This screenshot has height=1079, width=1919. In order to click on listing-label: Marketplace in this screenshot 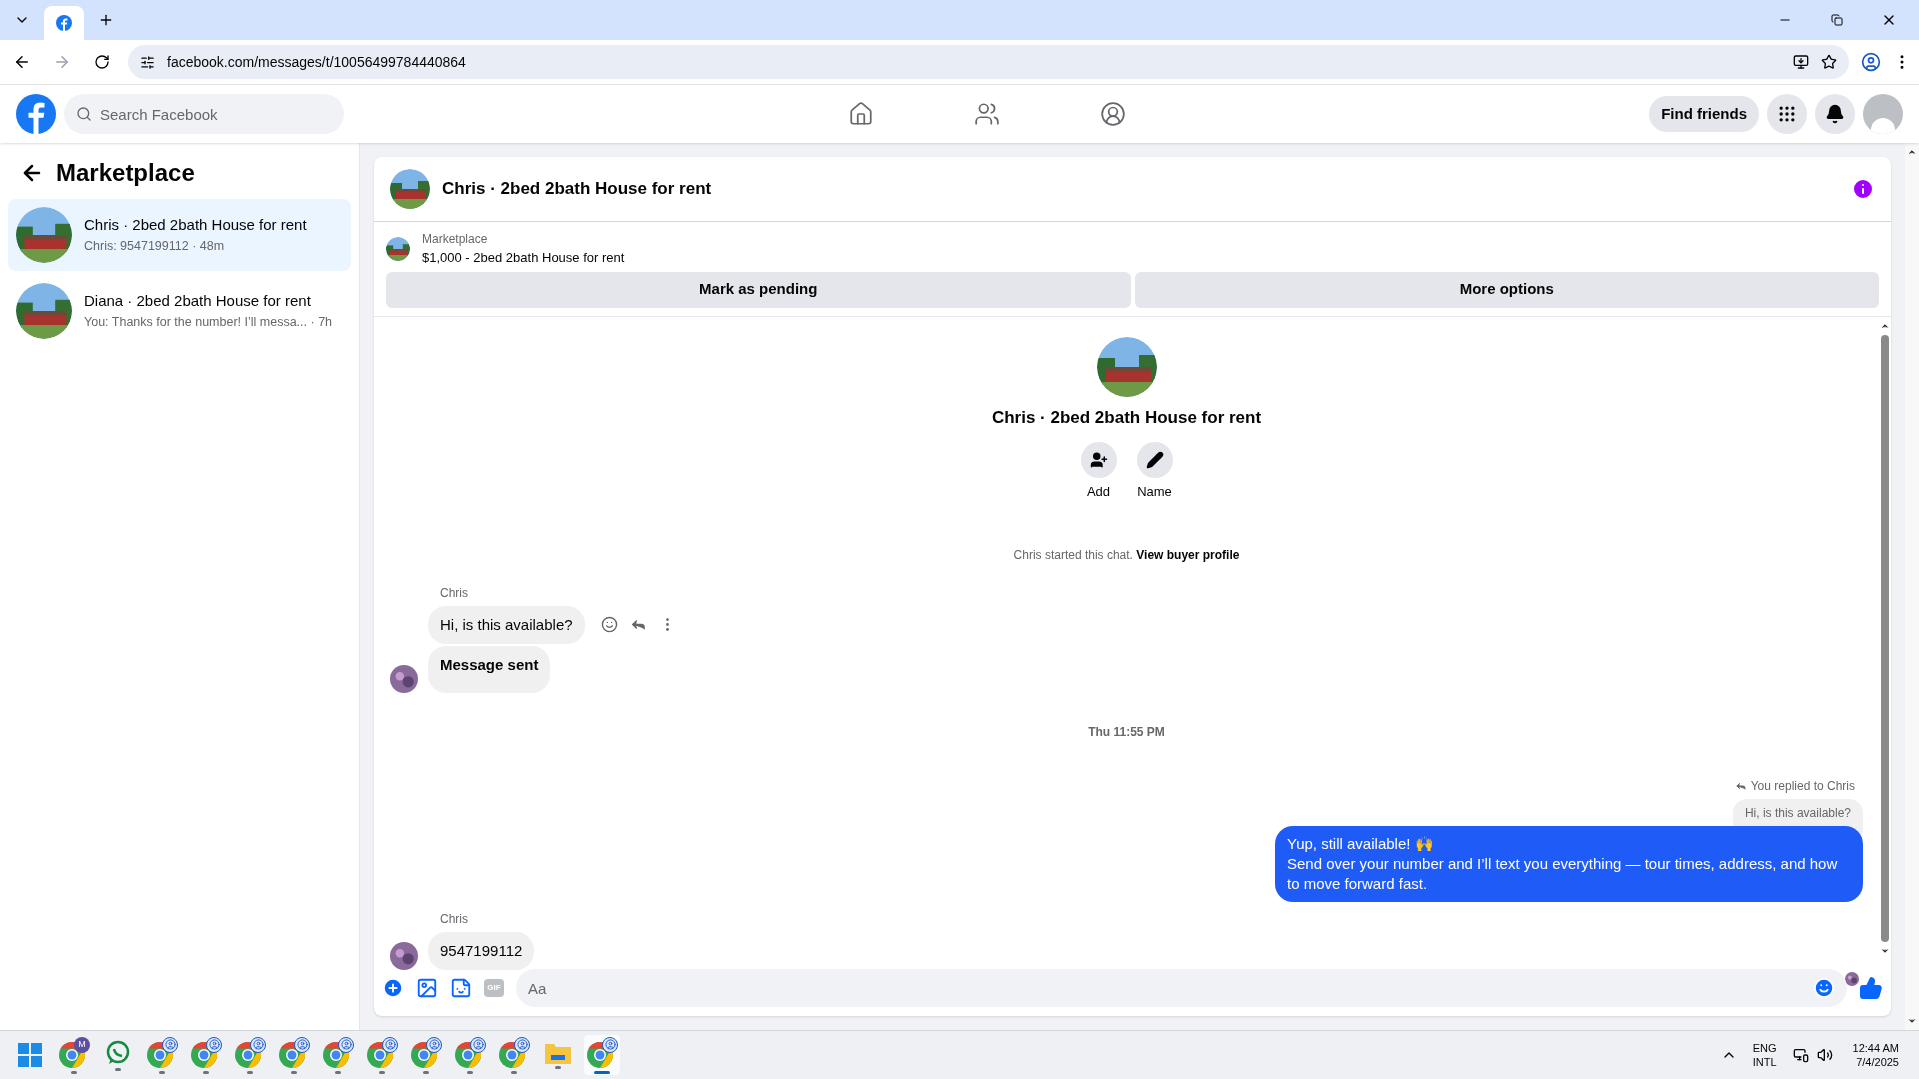, I will do `click(455, 239)`.